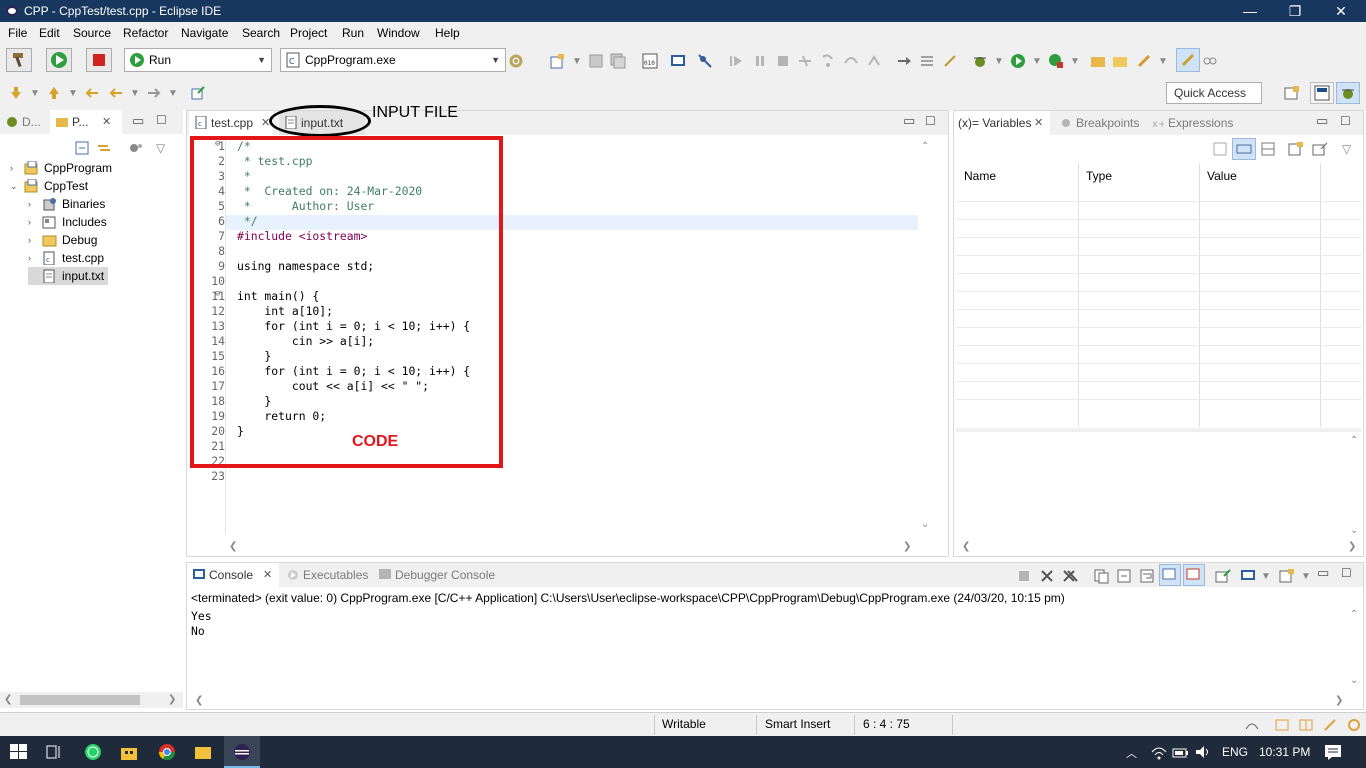 The height and width of the screenshot is (768, 1366). Describe the element at coordinates (1287, 576) in the screenshot. I see `open-console-icon` at that location.